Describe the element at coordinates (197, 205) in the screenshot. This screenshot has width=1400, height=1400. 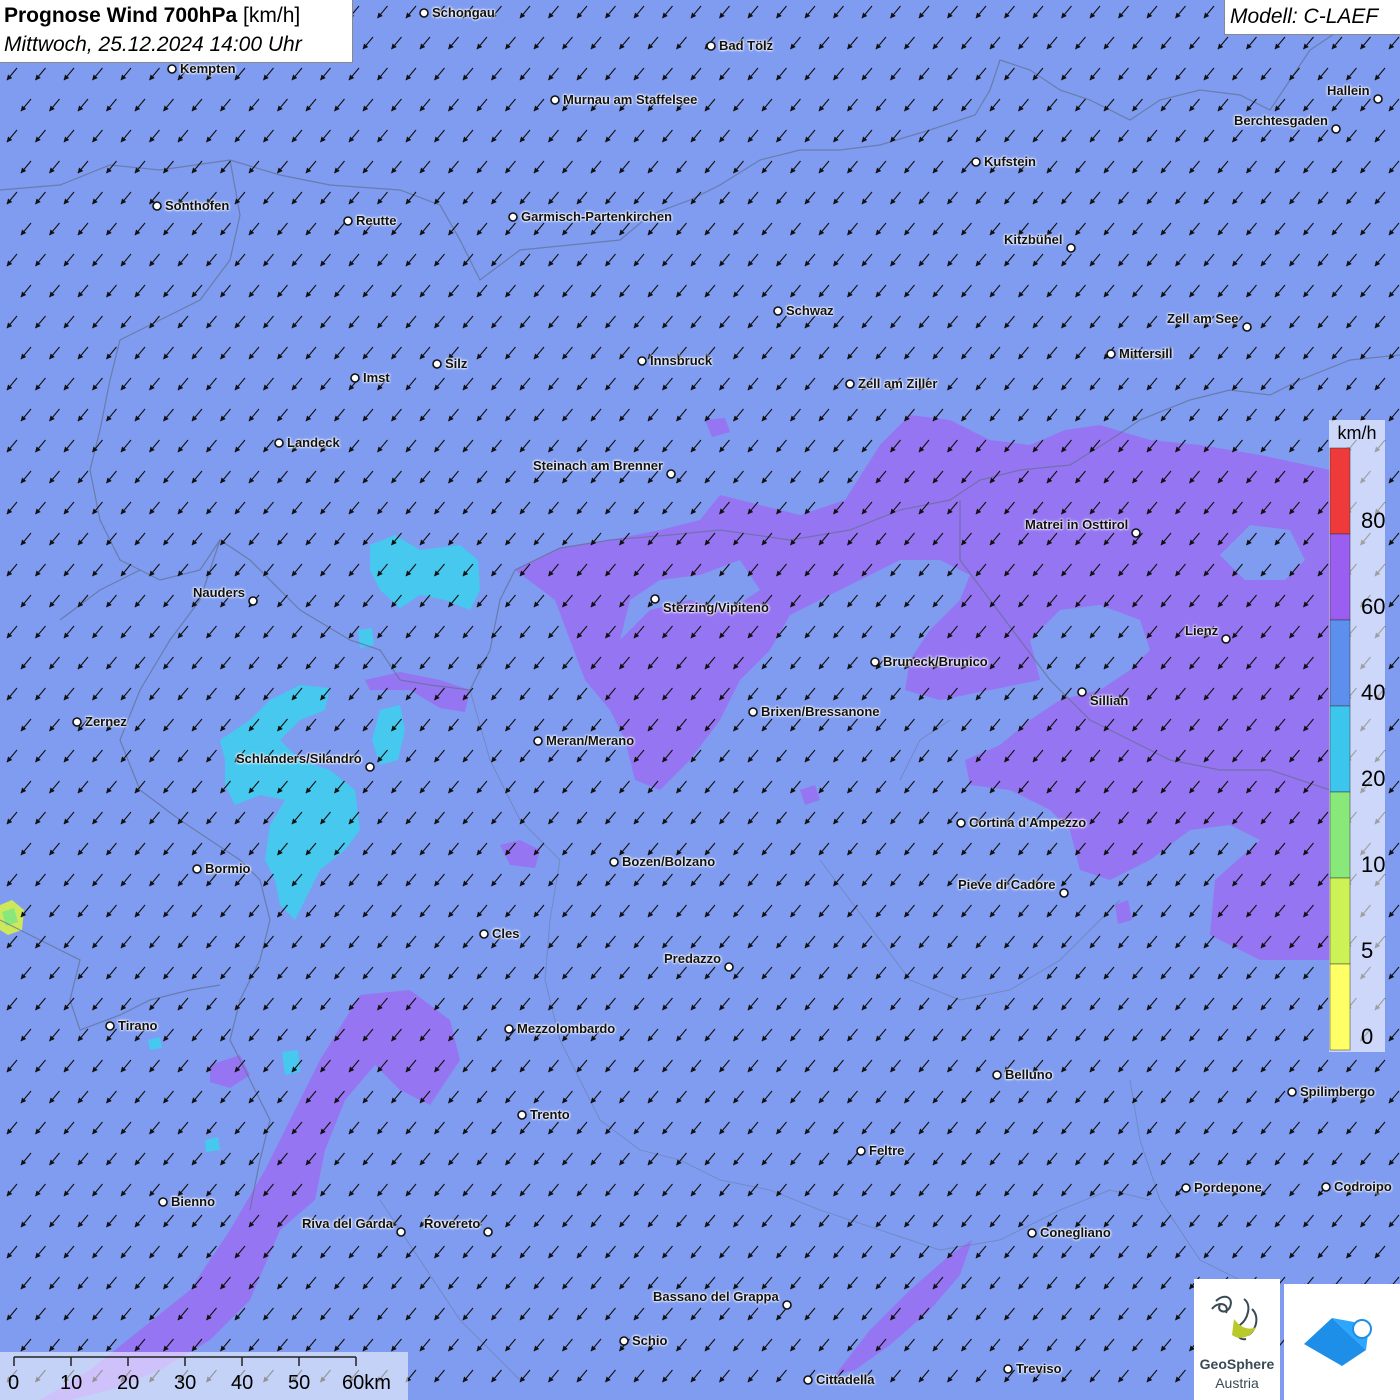
I see `city-label: Sonthofen` at that location.